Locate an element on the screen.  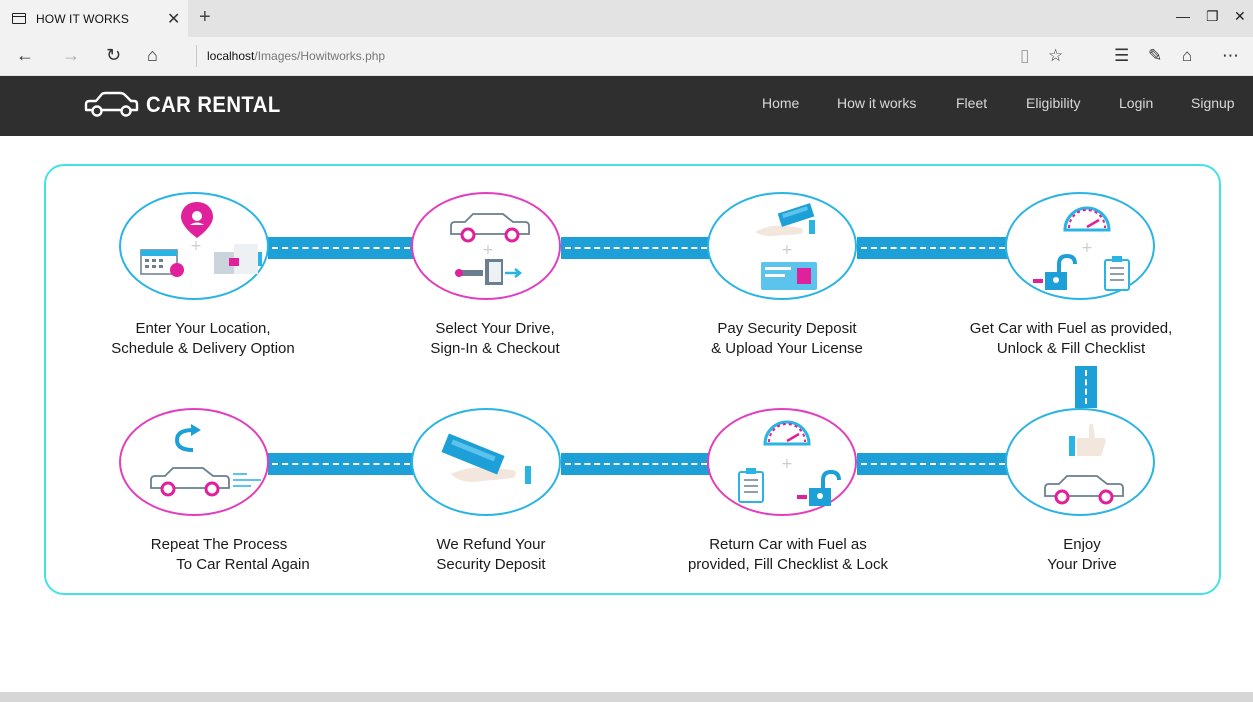
brand-logo: CAR RENTAL is located at coordinates (187, 105).